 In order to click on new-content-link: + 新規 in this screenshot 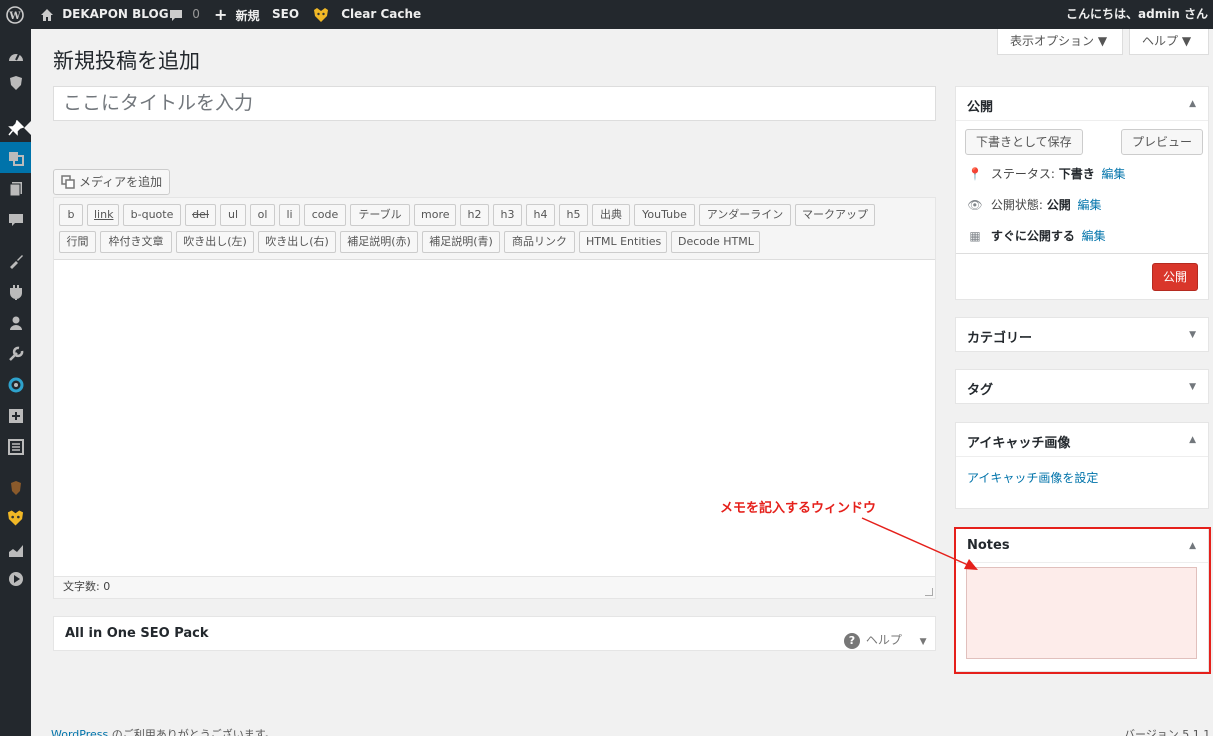, I will do `click(237, 14)`.